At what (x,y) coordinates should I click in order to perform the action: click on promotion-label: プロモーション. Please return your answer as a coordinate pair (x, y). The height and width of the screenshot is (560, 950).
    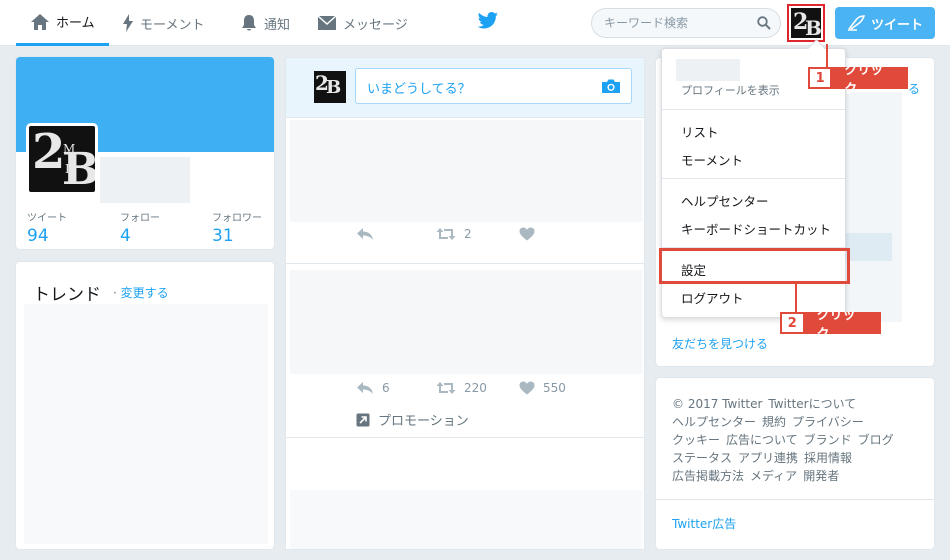
    Looking at the image, I should click on (412, 419).